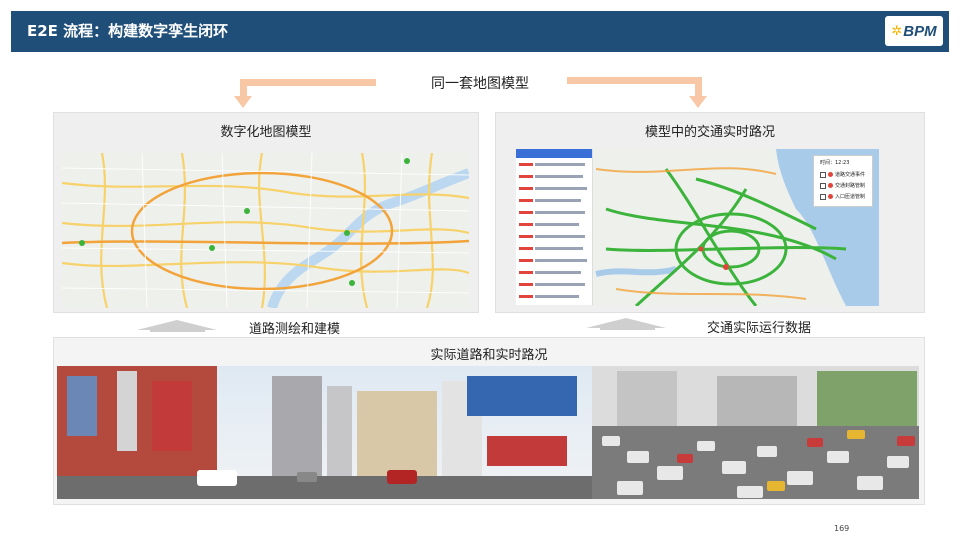  Describe the element at coordinates (843, 181) in the screenshot. I see `traffic-legend: 时间：12:23 道路交通事件 交通封路管制 入口匝道管制` at that location.